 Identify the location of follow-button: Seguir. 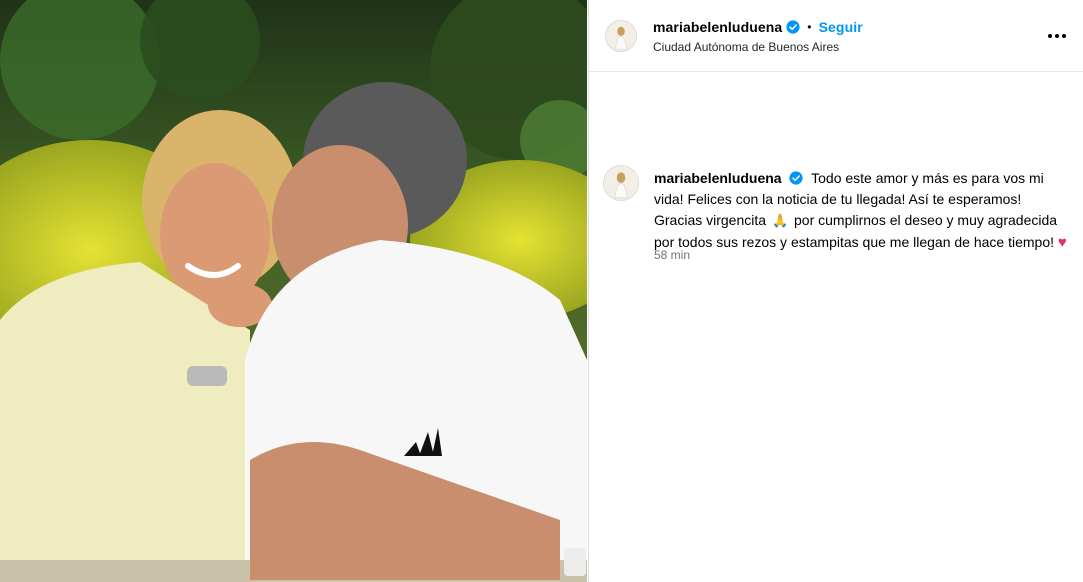
(841, 27).